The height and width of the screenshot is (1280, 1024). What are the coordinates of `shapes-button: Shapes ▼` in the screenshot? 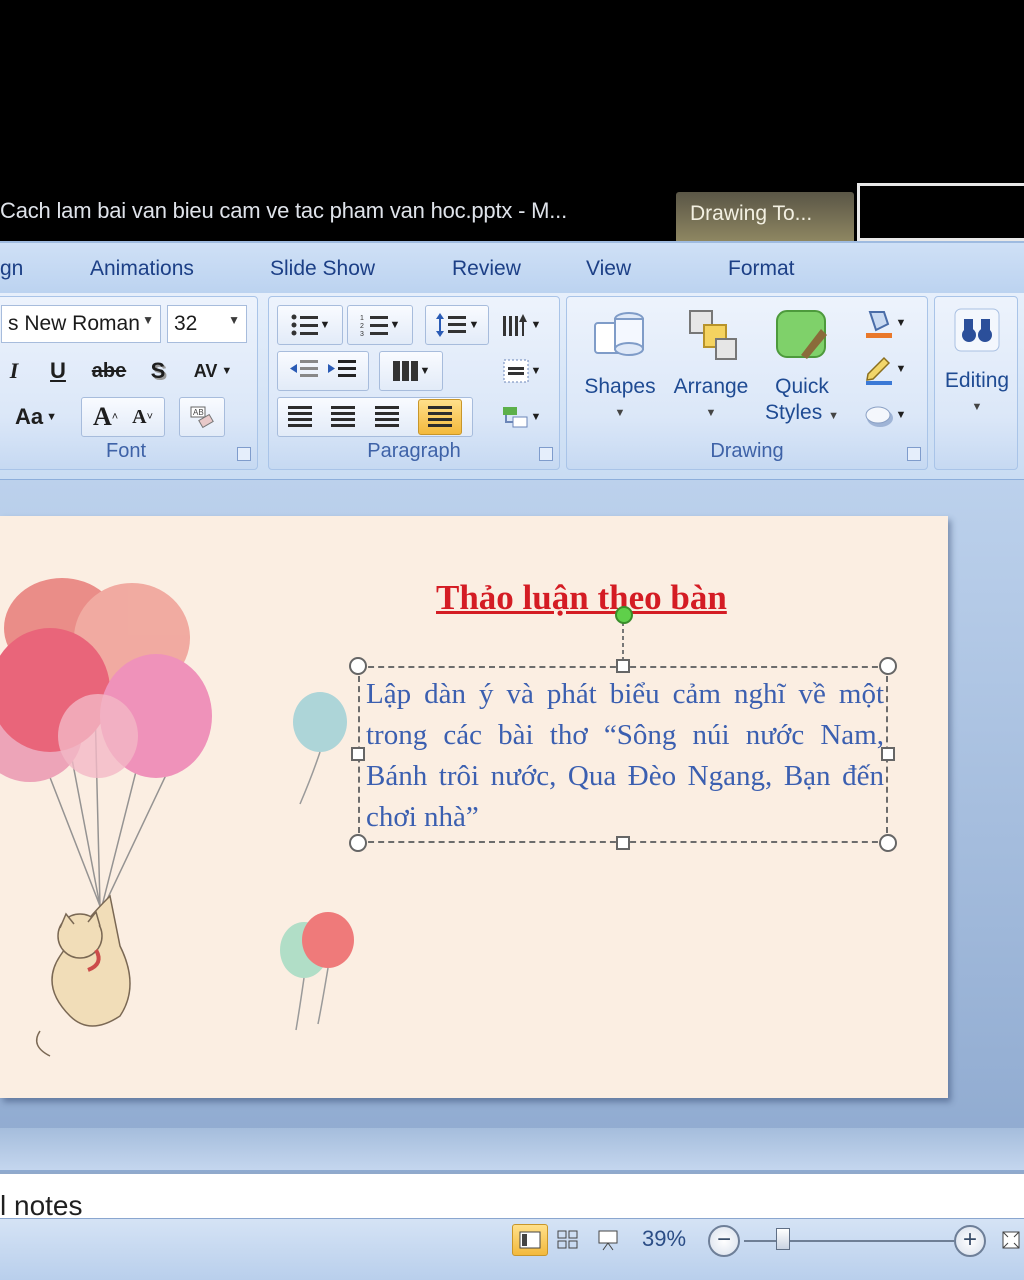 It's located at (620, 365).